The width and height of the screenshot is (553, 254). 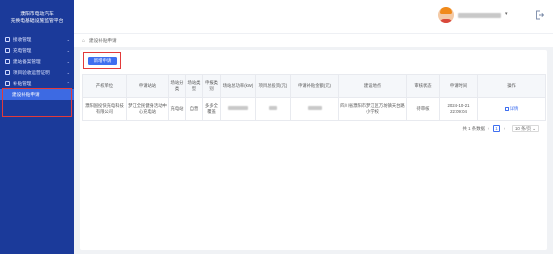 What do you see at coordinates (496, 128) in the screenshot?
I see `page-number-current: 1` at bounding box center [496, 128].